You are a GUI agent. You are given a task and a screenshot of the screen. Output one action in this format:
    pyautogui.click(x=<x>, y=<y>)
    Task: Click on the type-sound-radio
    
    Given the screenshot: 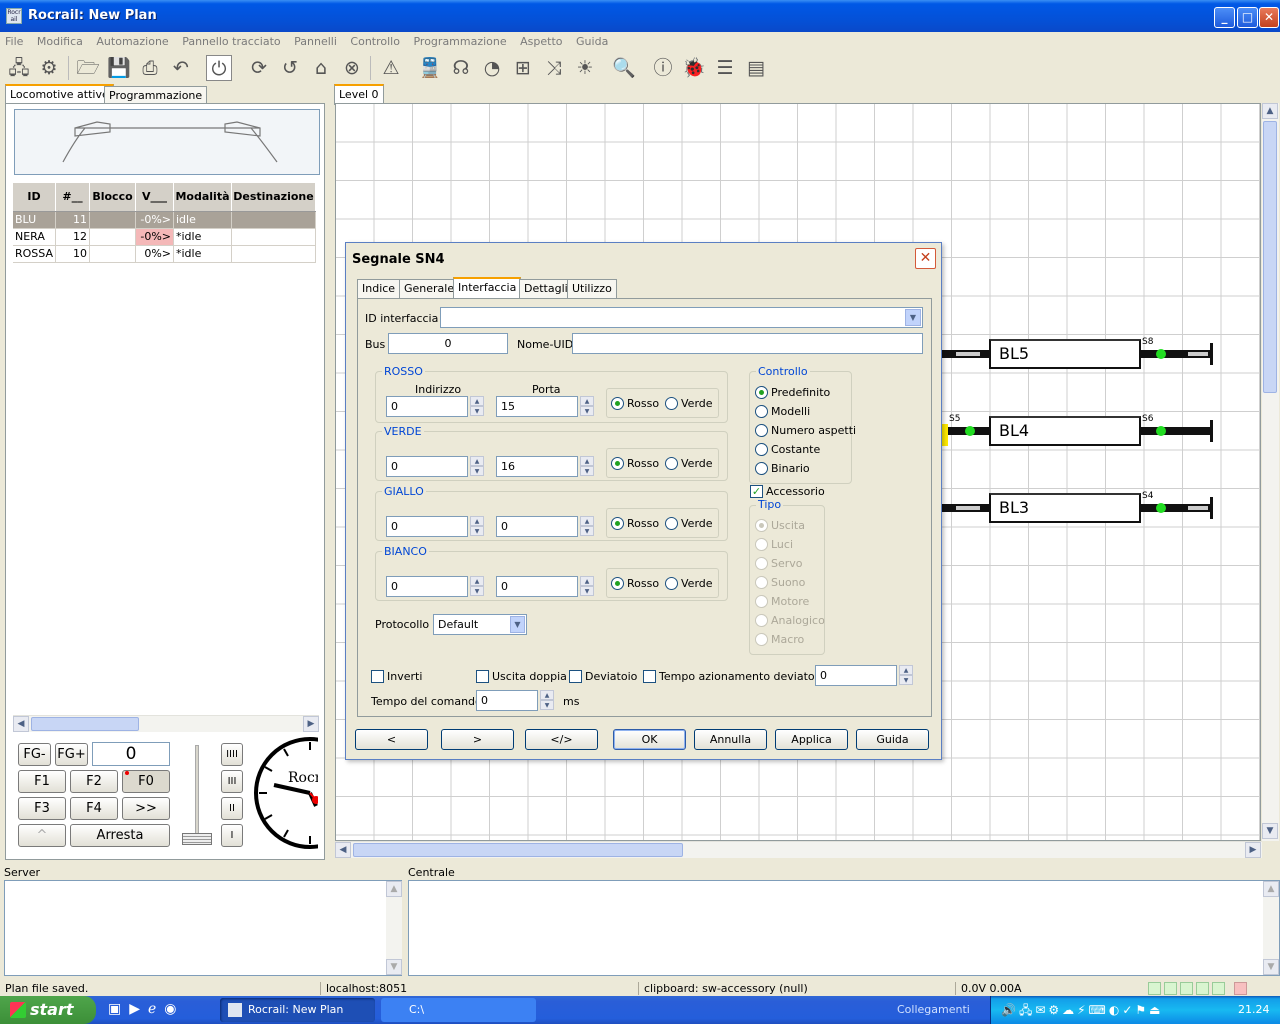 What is the action you would take?
    pyautogui.click(x=761, y=582)
    